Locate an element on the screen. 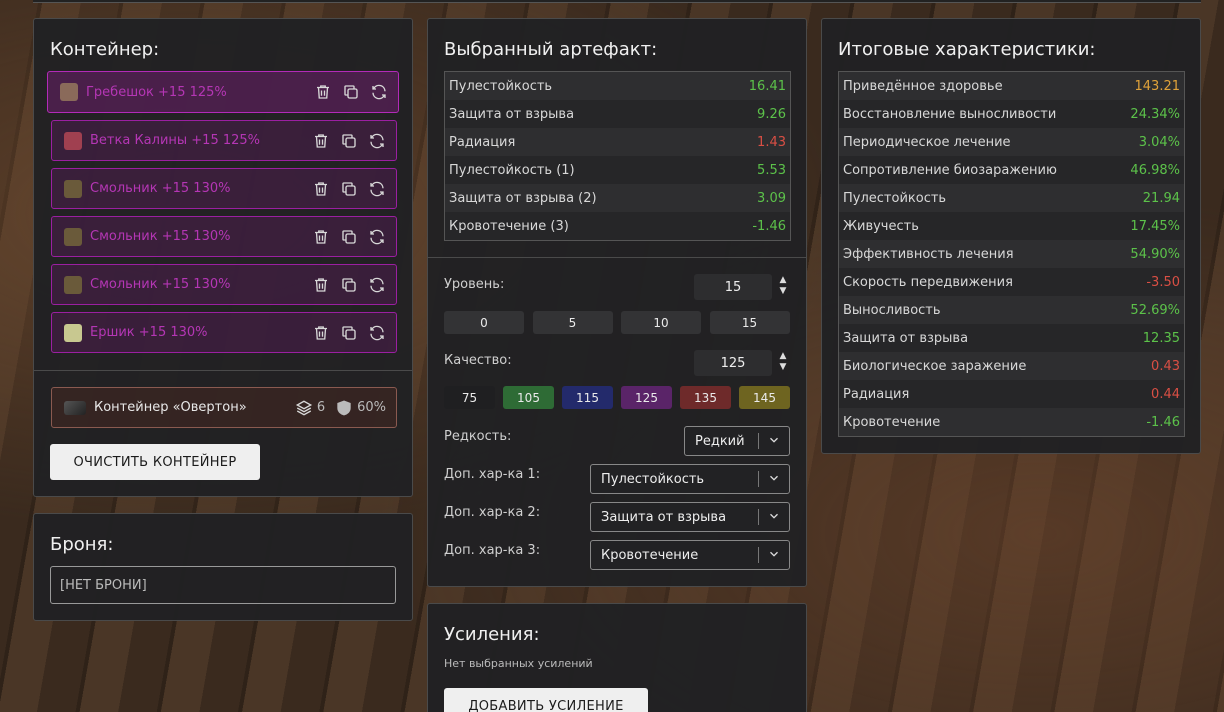  level-spinner: ▲ ▼ is located at coordinates (783, 286).